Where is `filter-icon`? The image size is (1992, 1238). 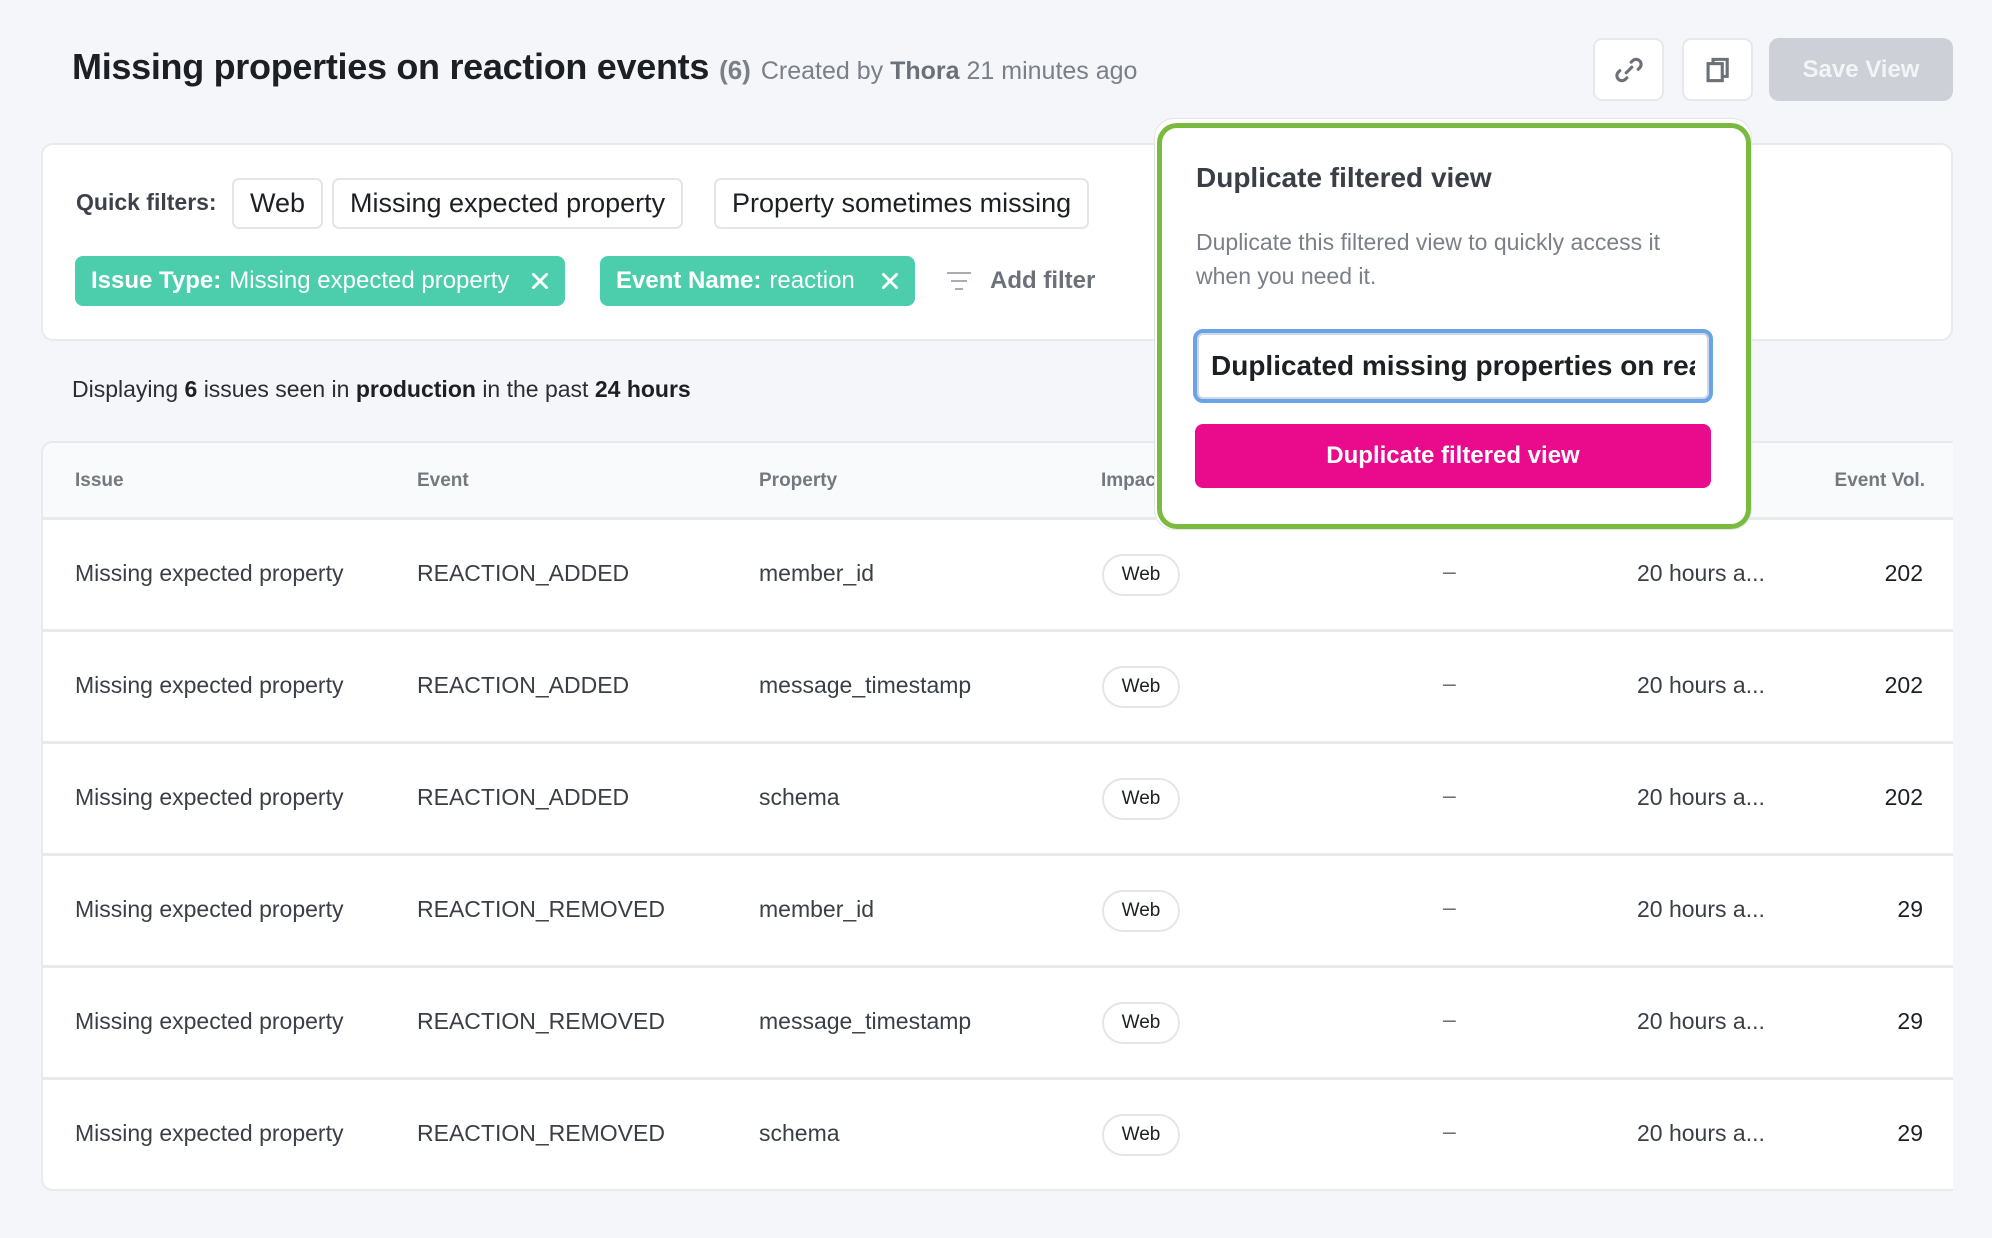
filter-icon is located at coordinates (959, 281).